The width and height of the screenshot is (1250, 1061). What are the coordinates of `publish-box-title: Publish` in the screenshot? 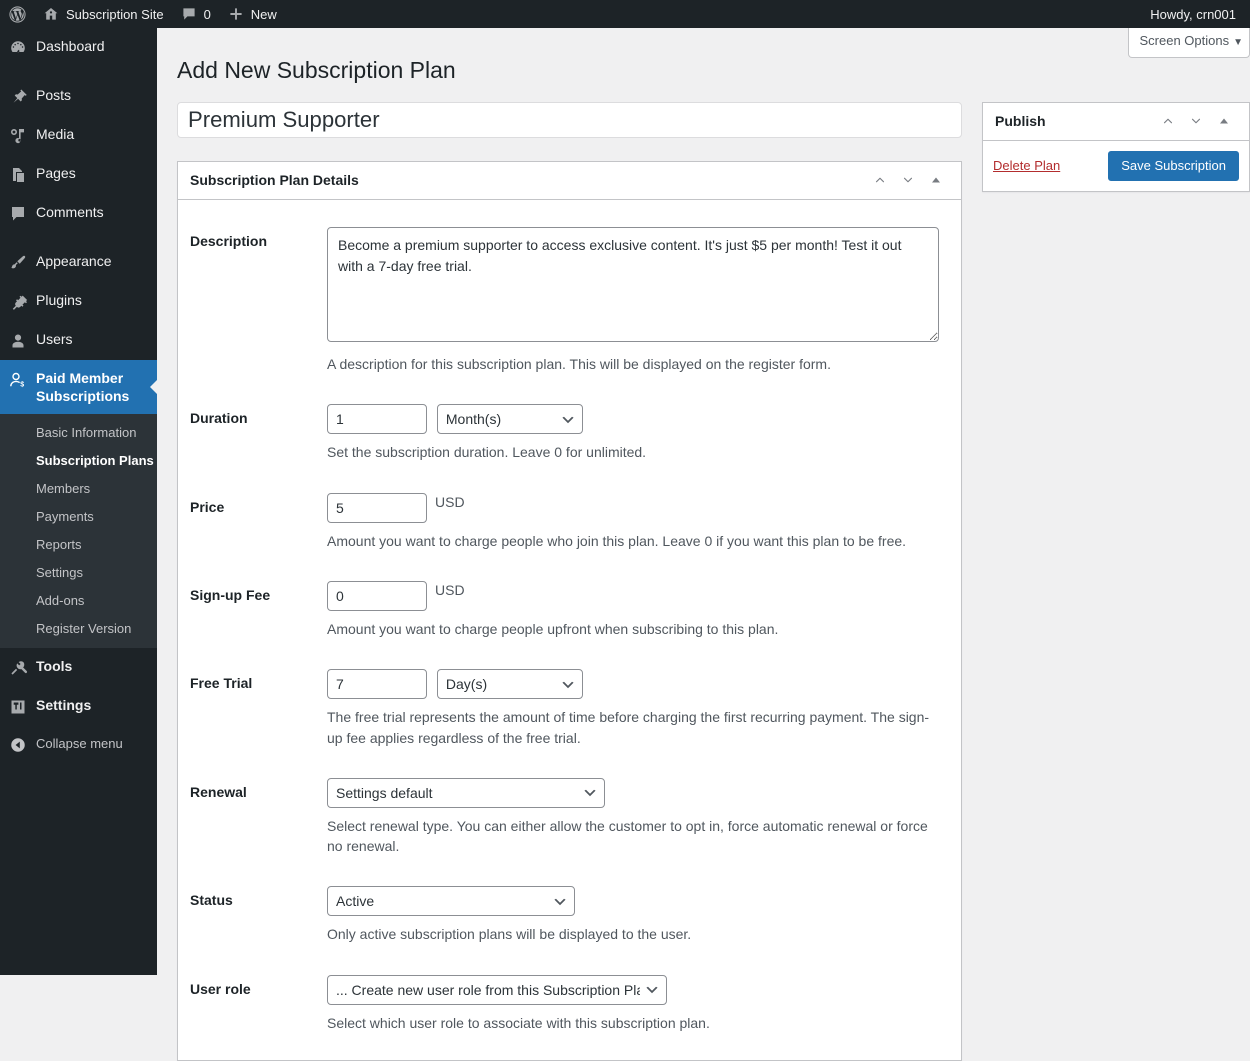 It's located at (1020, 120).